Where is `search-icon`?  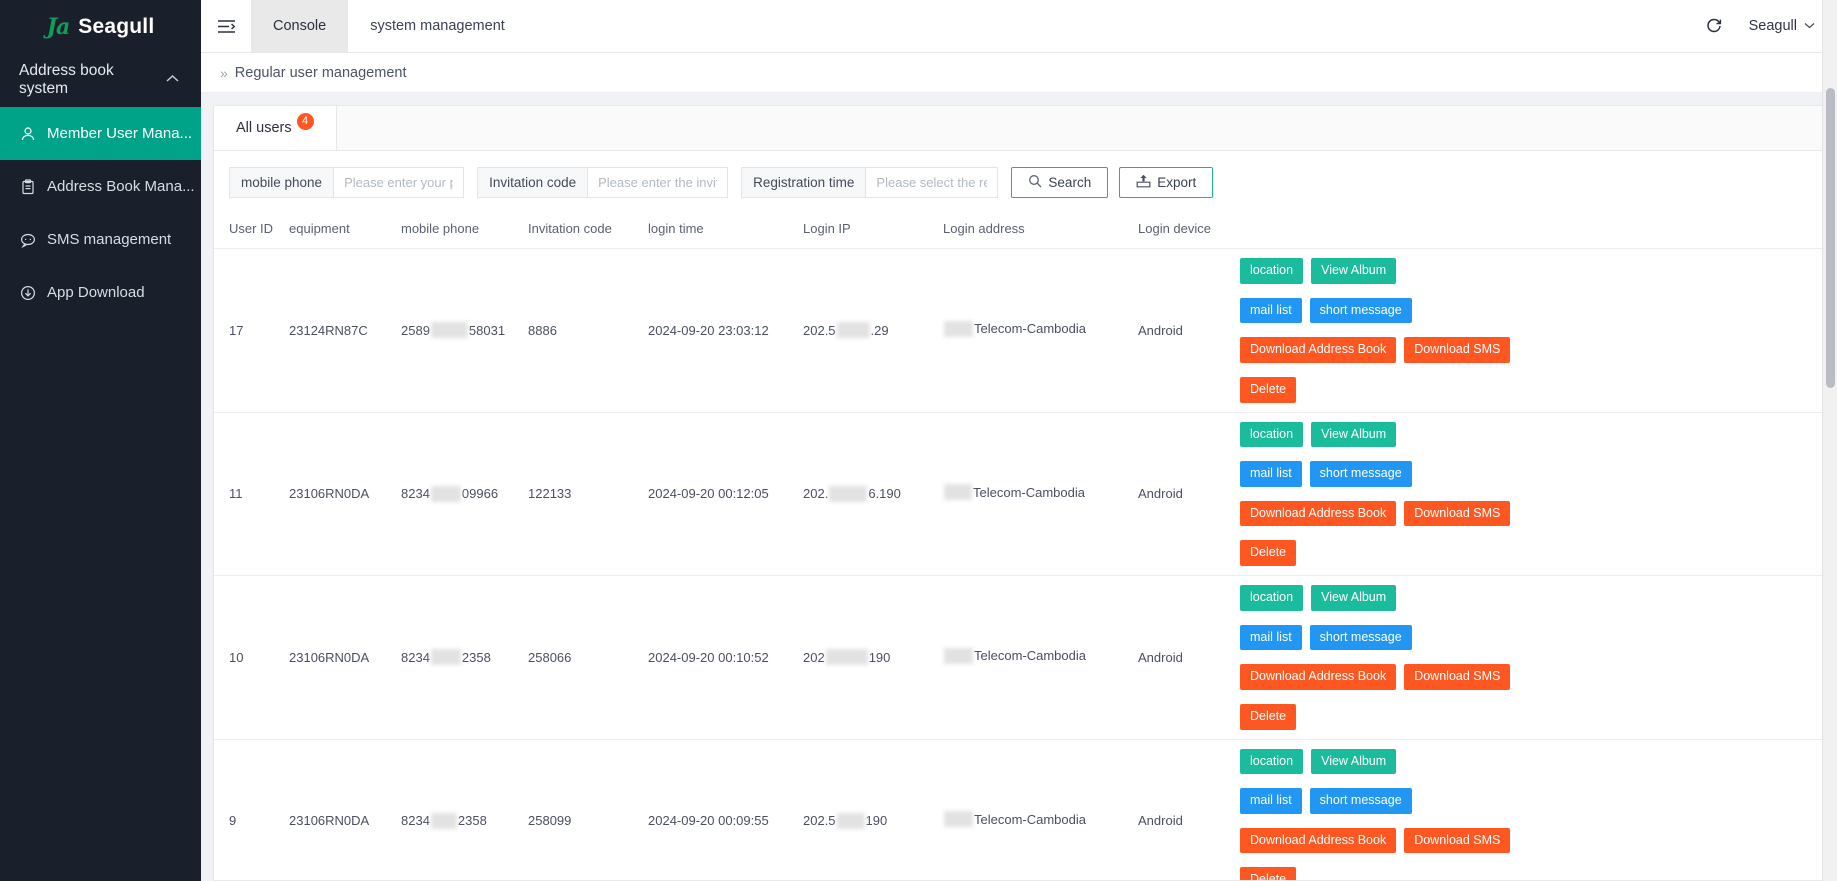 search-icon is located at coordinates (1035, 182).